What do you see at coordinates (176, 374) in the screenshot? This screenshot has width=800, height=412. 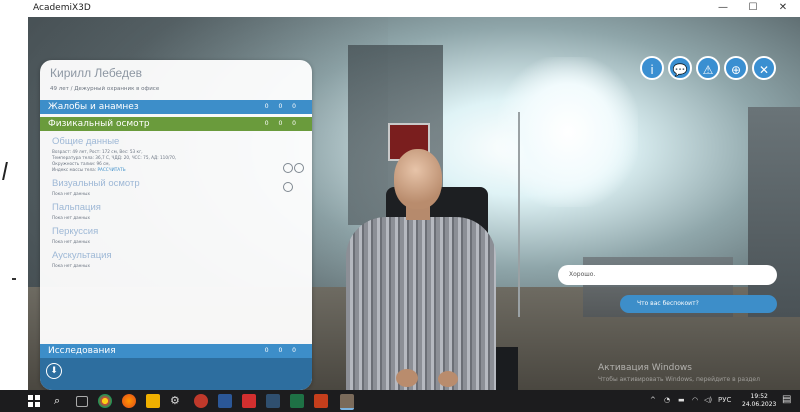 I see `card-footer: ⬇` at bounding box center [176, 374].